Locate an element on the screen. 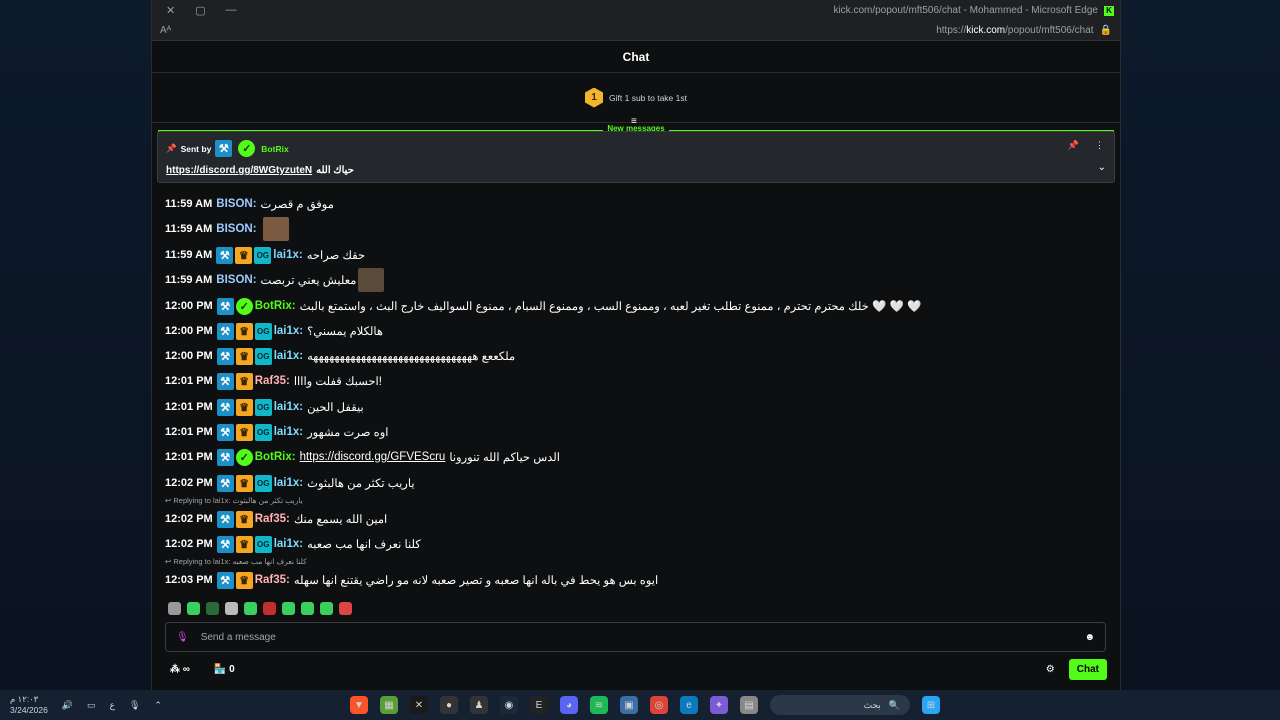 The height and width of the screenshot is (720, 1280). message-text: معليش يعني تربصت is located at coordinates (308, 281).